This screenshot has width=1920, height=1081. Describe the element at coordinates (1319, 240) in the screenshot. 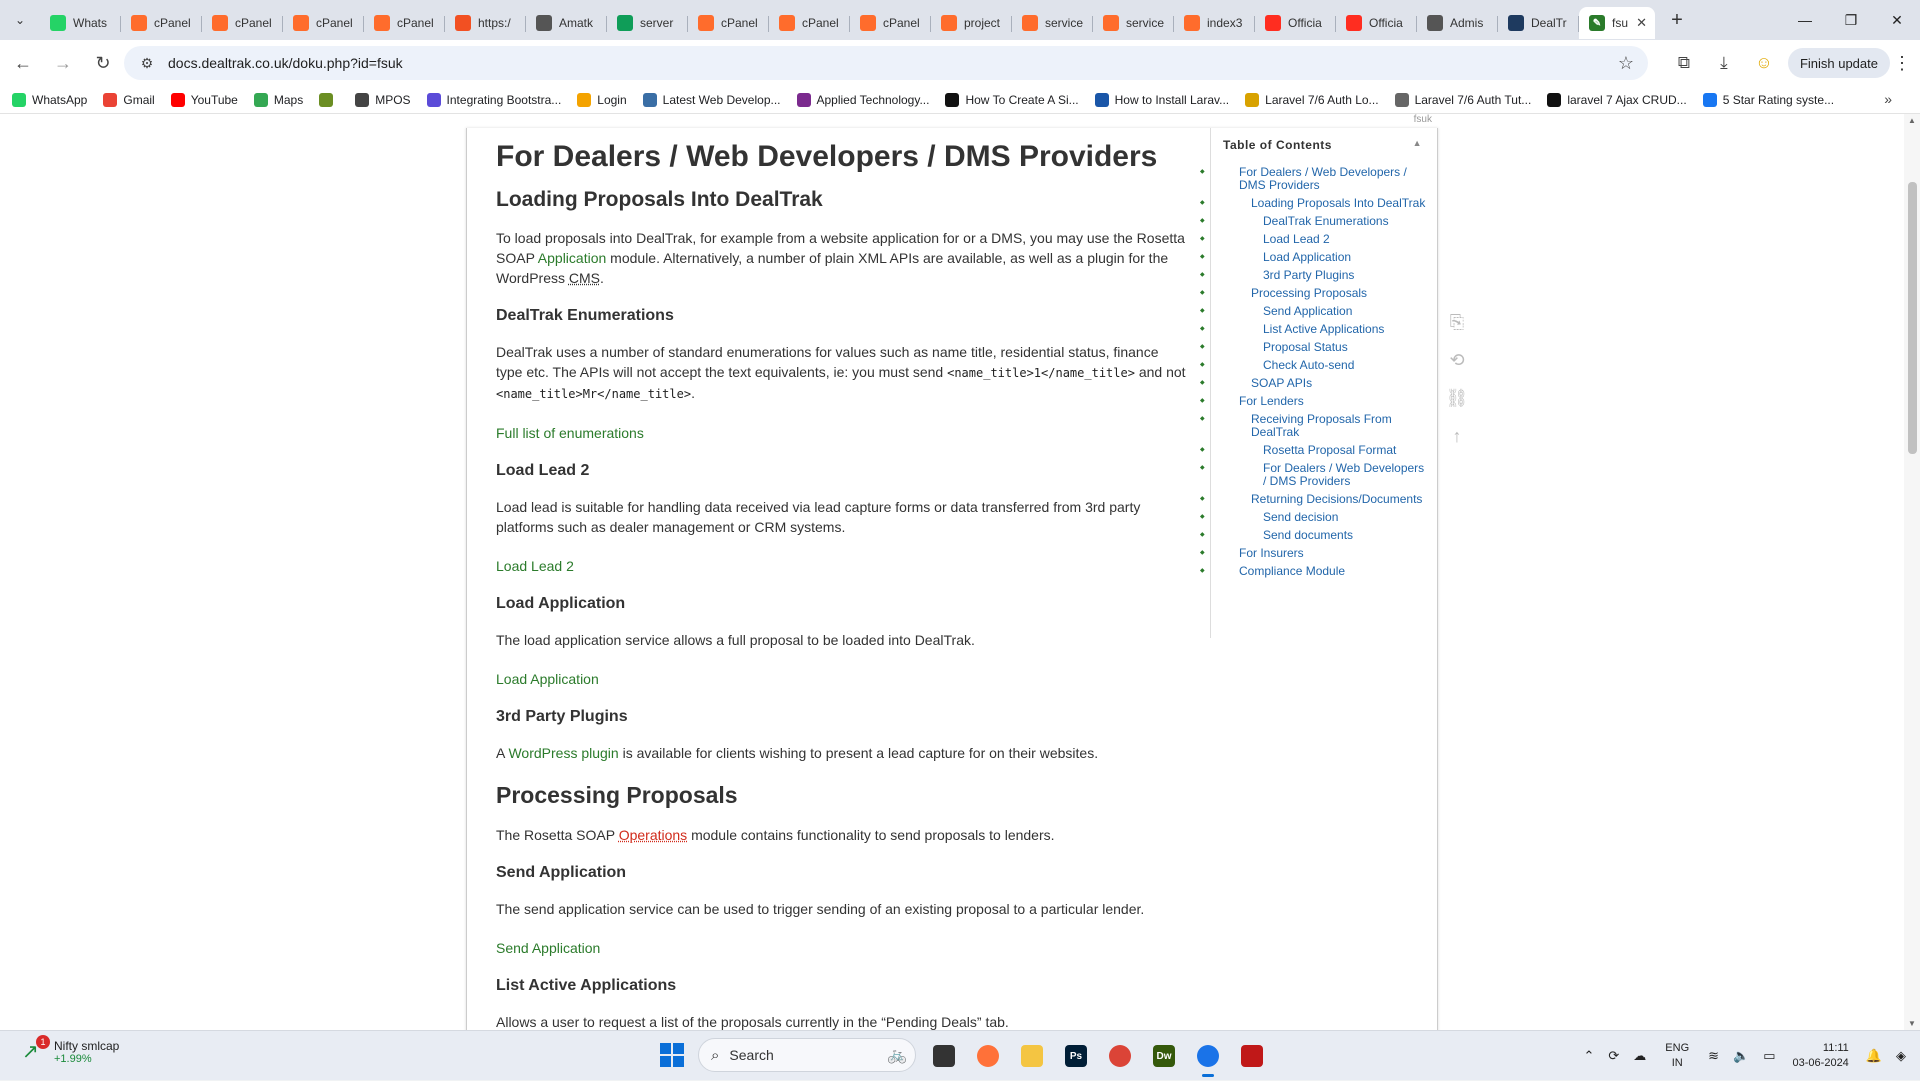

I see `toc-item: Load Lead 2` at that location.